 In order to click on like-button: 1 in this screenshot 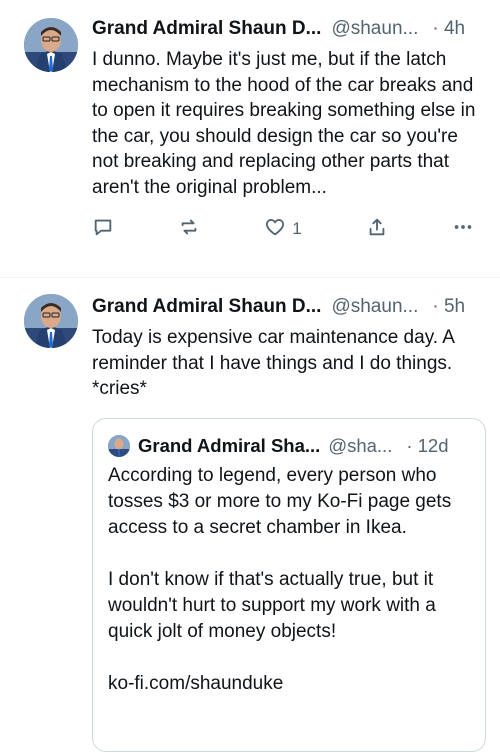, I will do `click(283, 229)`.